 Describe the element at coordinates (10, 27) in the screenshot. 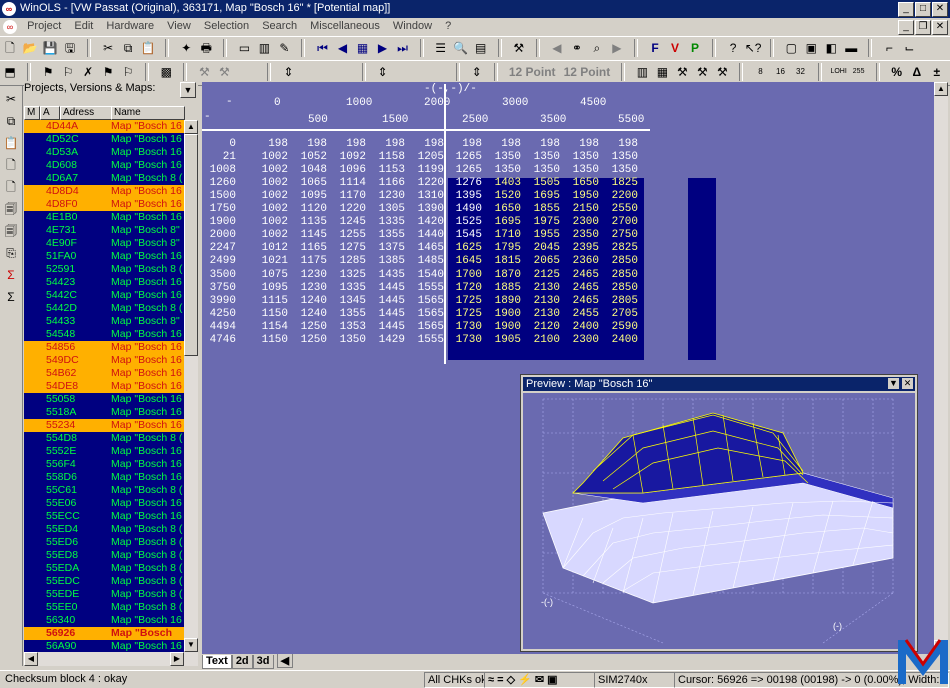

I see `document-icon: ∞` at that location.